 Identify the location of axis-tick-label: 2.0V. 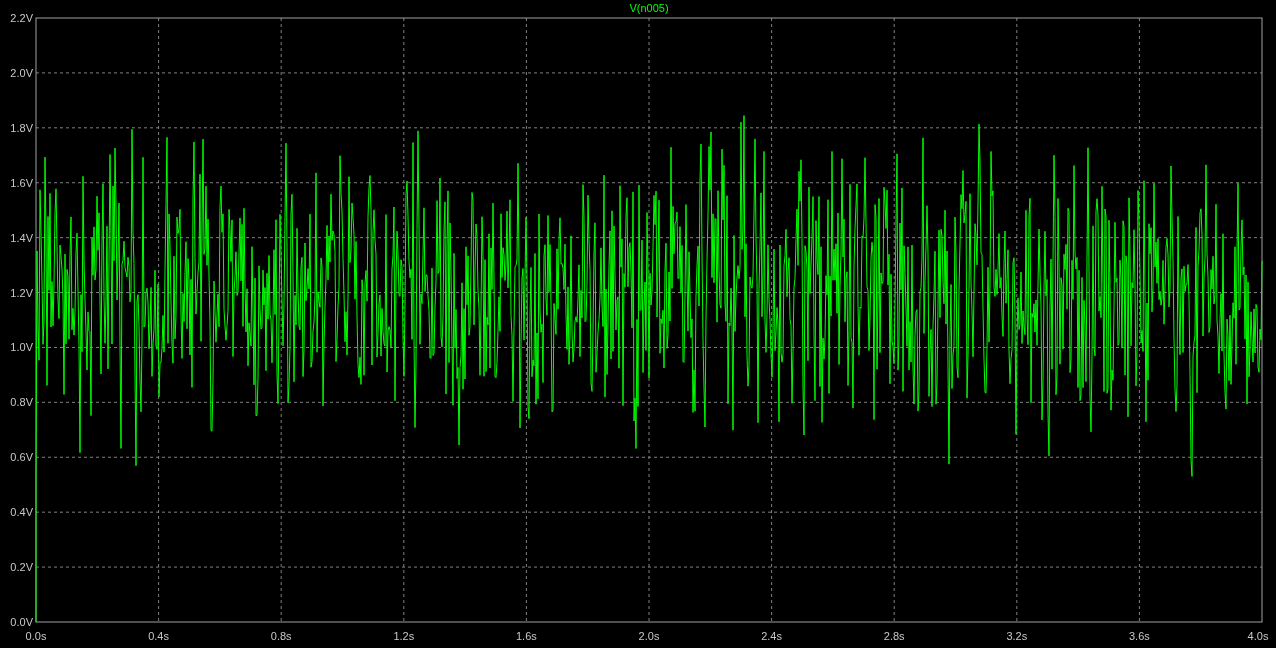
(21, 72).